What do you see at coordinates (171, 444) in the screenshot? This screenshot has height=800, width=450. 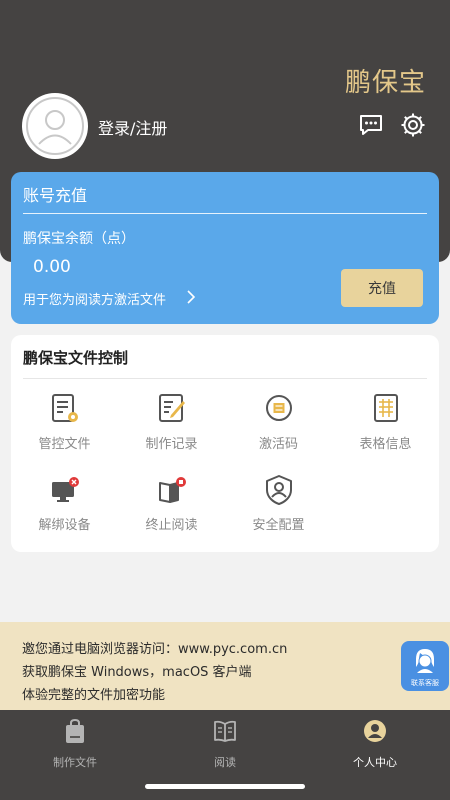 I see `grid-item-label: 制作记录` at bounding box center [171, 444].